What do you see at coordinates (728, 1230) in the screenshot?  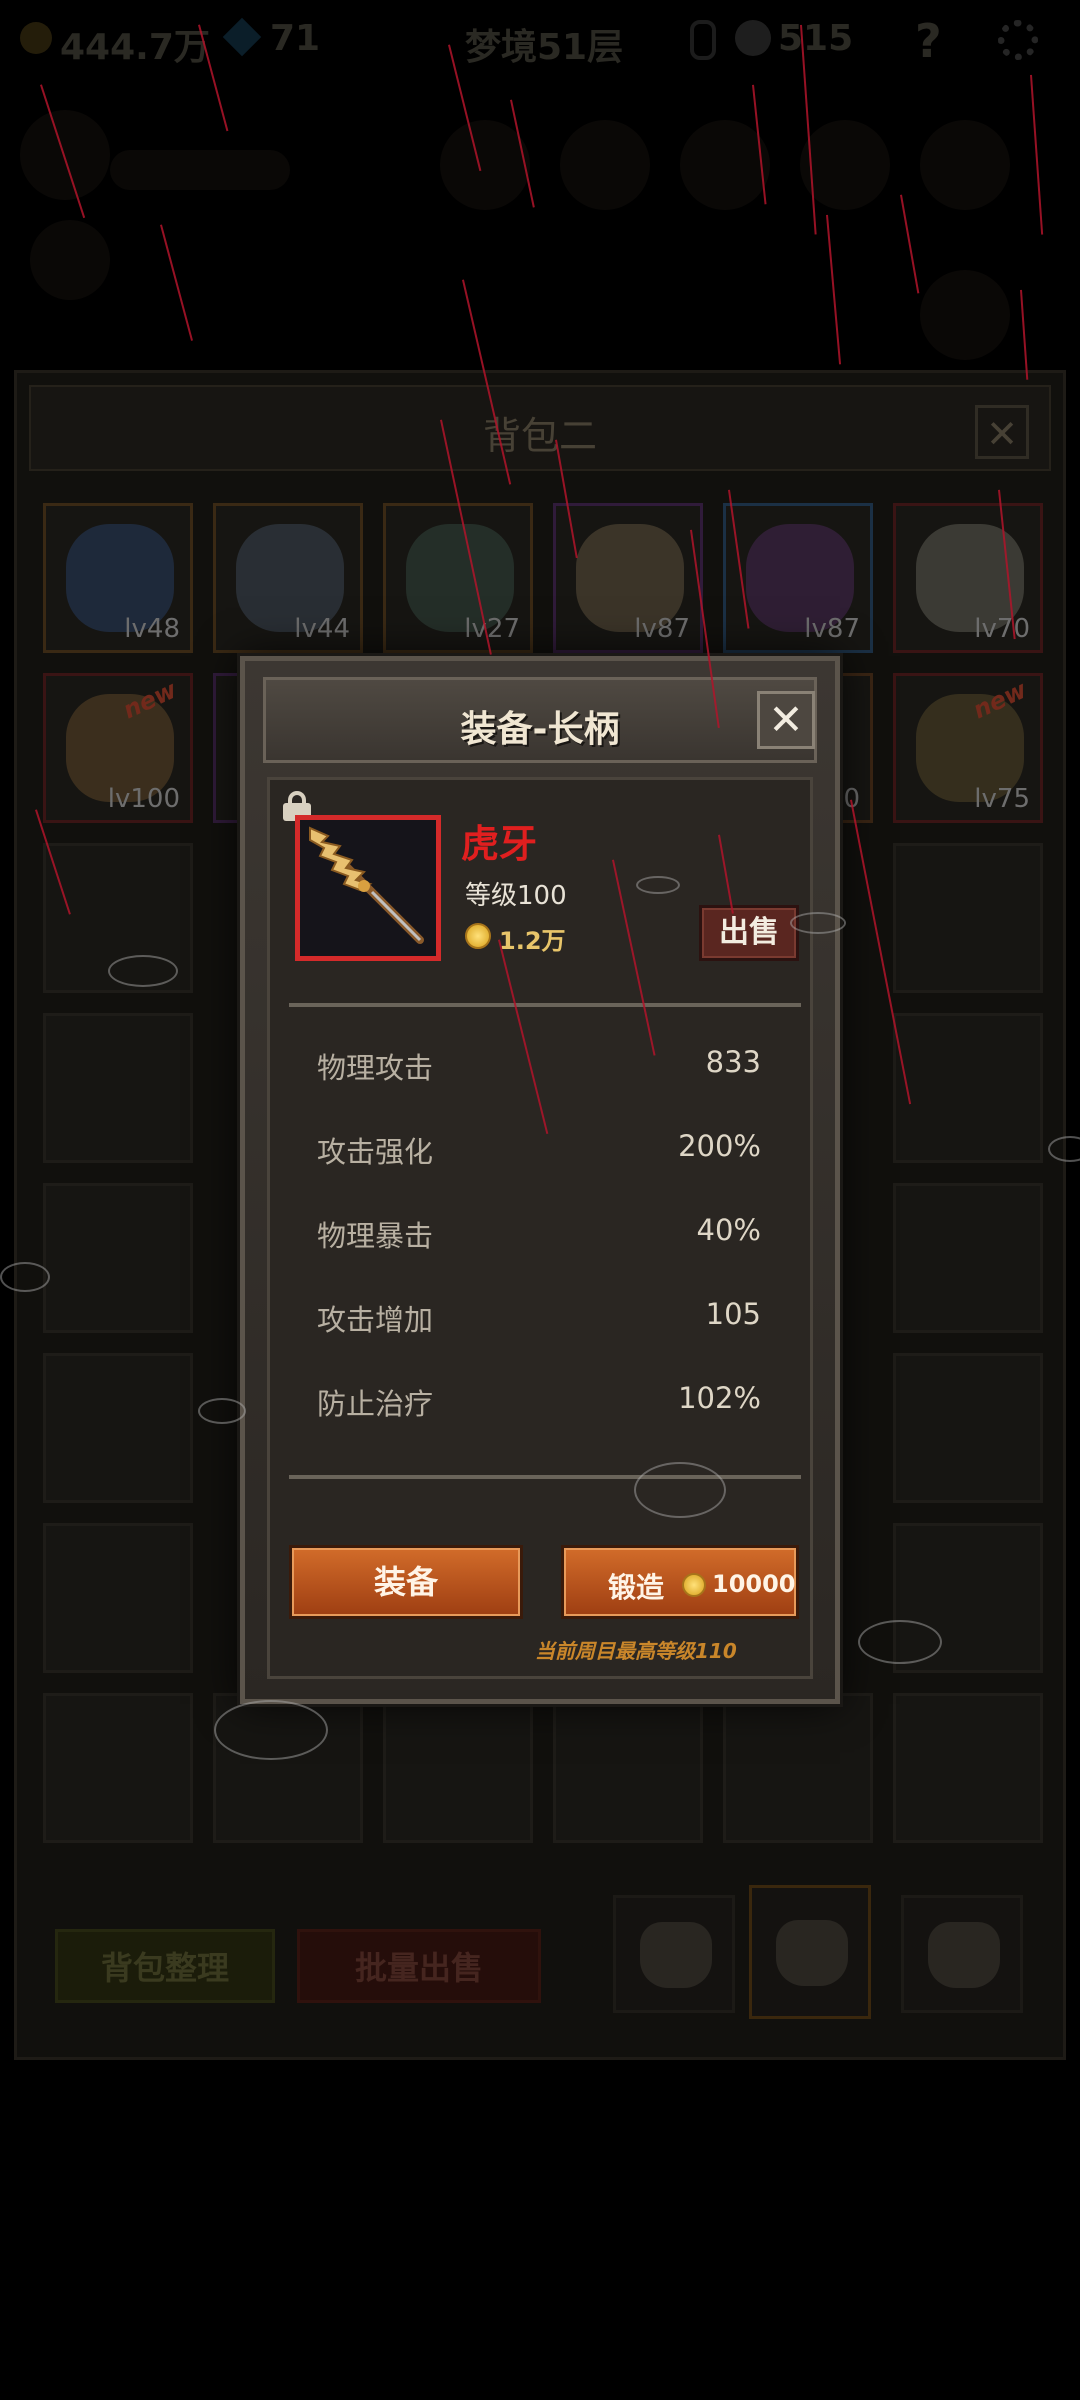 I see `stat-value: 40%` at bounding box center [728, 1230].